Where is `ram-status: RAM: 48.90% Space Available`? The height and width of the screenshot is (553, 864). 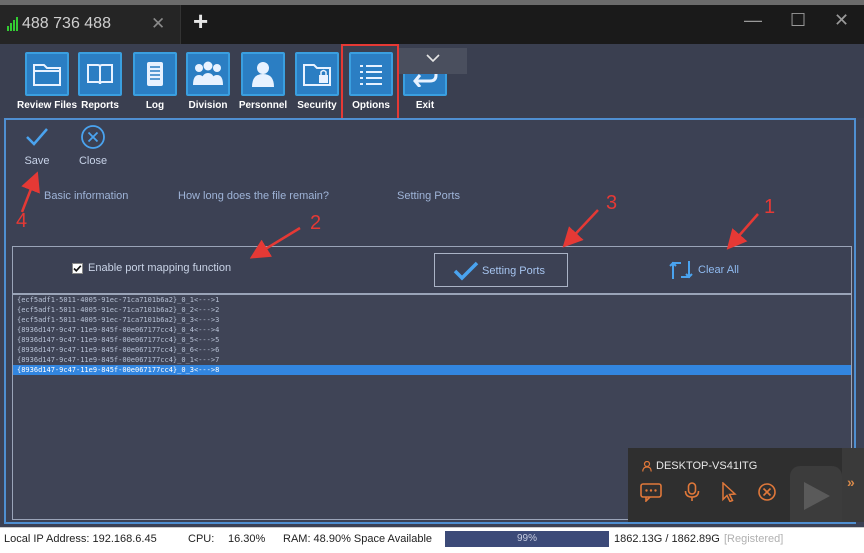 ram-status: RAM: 48.90% Space Available is located at coordinates (357, 539).